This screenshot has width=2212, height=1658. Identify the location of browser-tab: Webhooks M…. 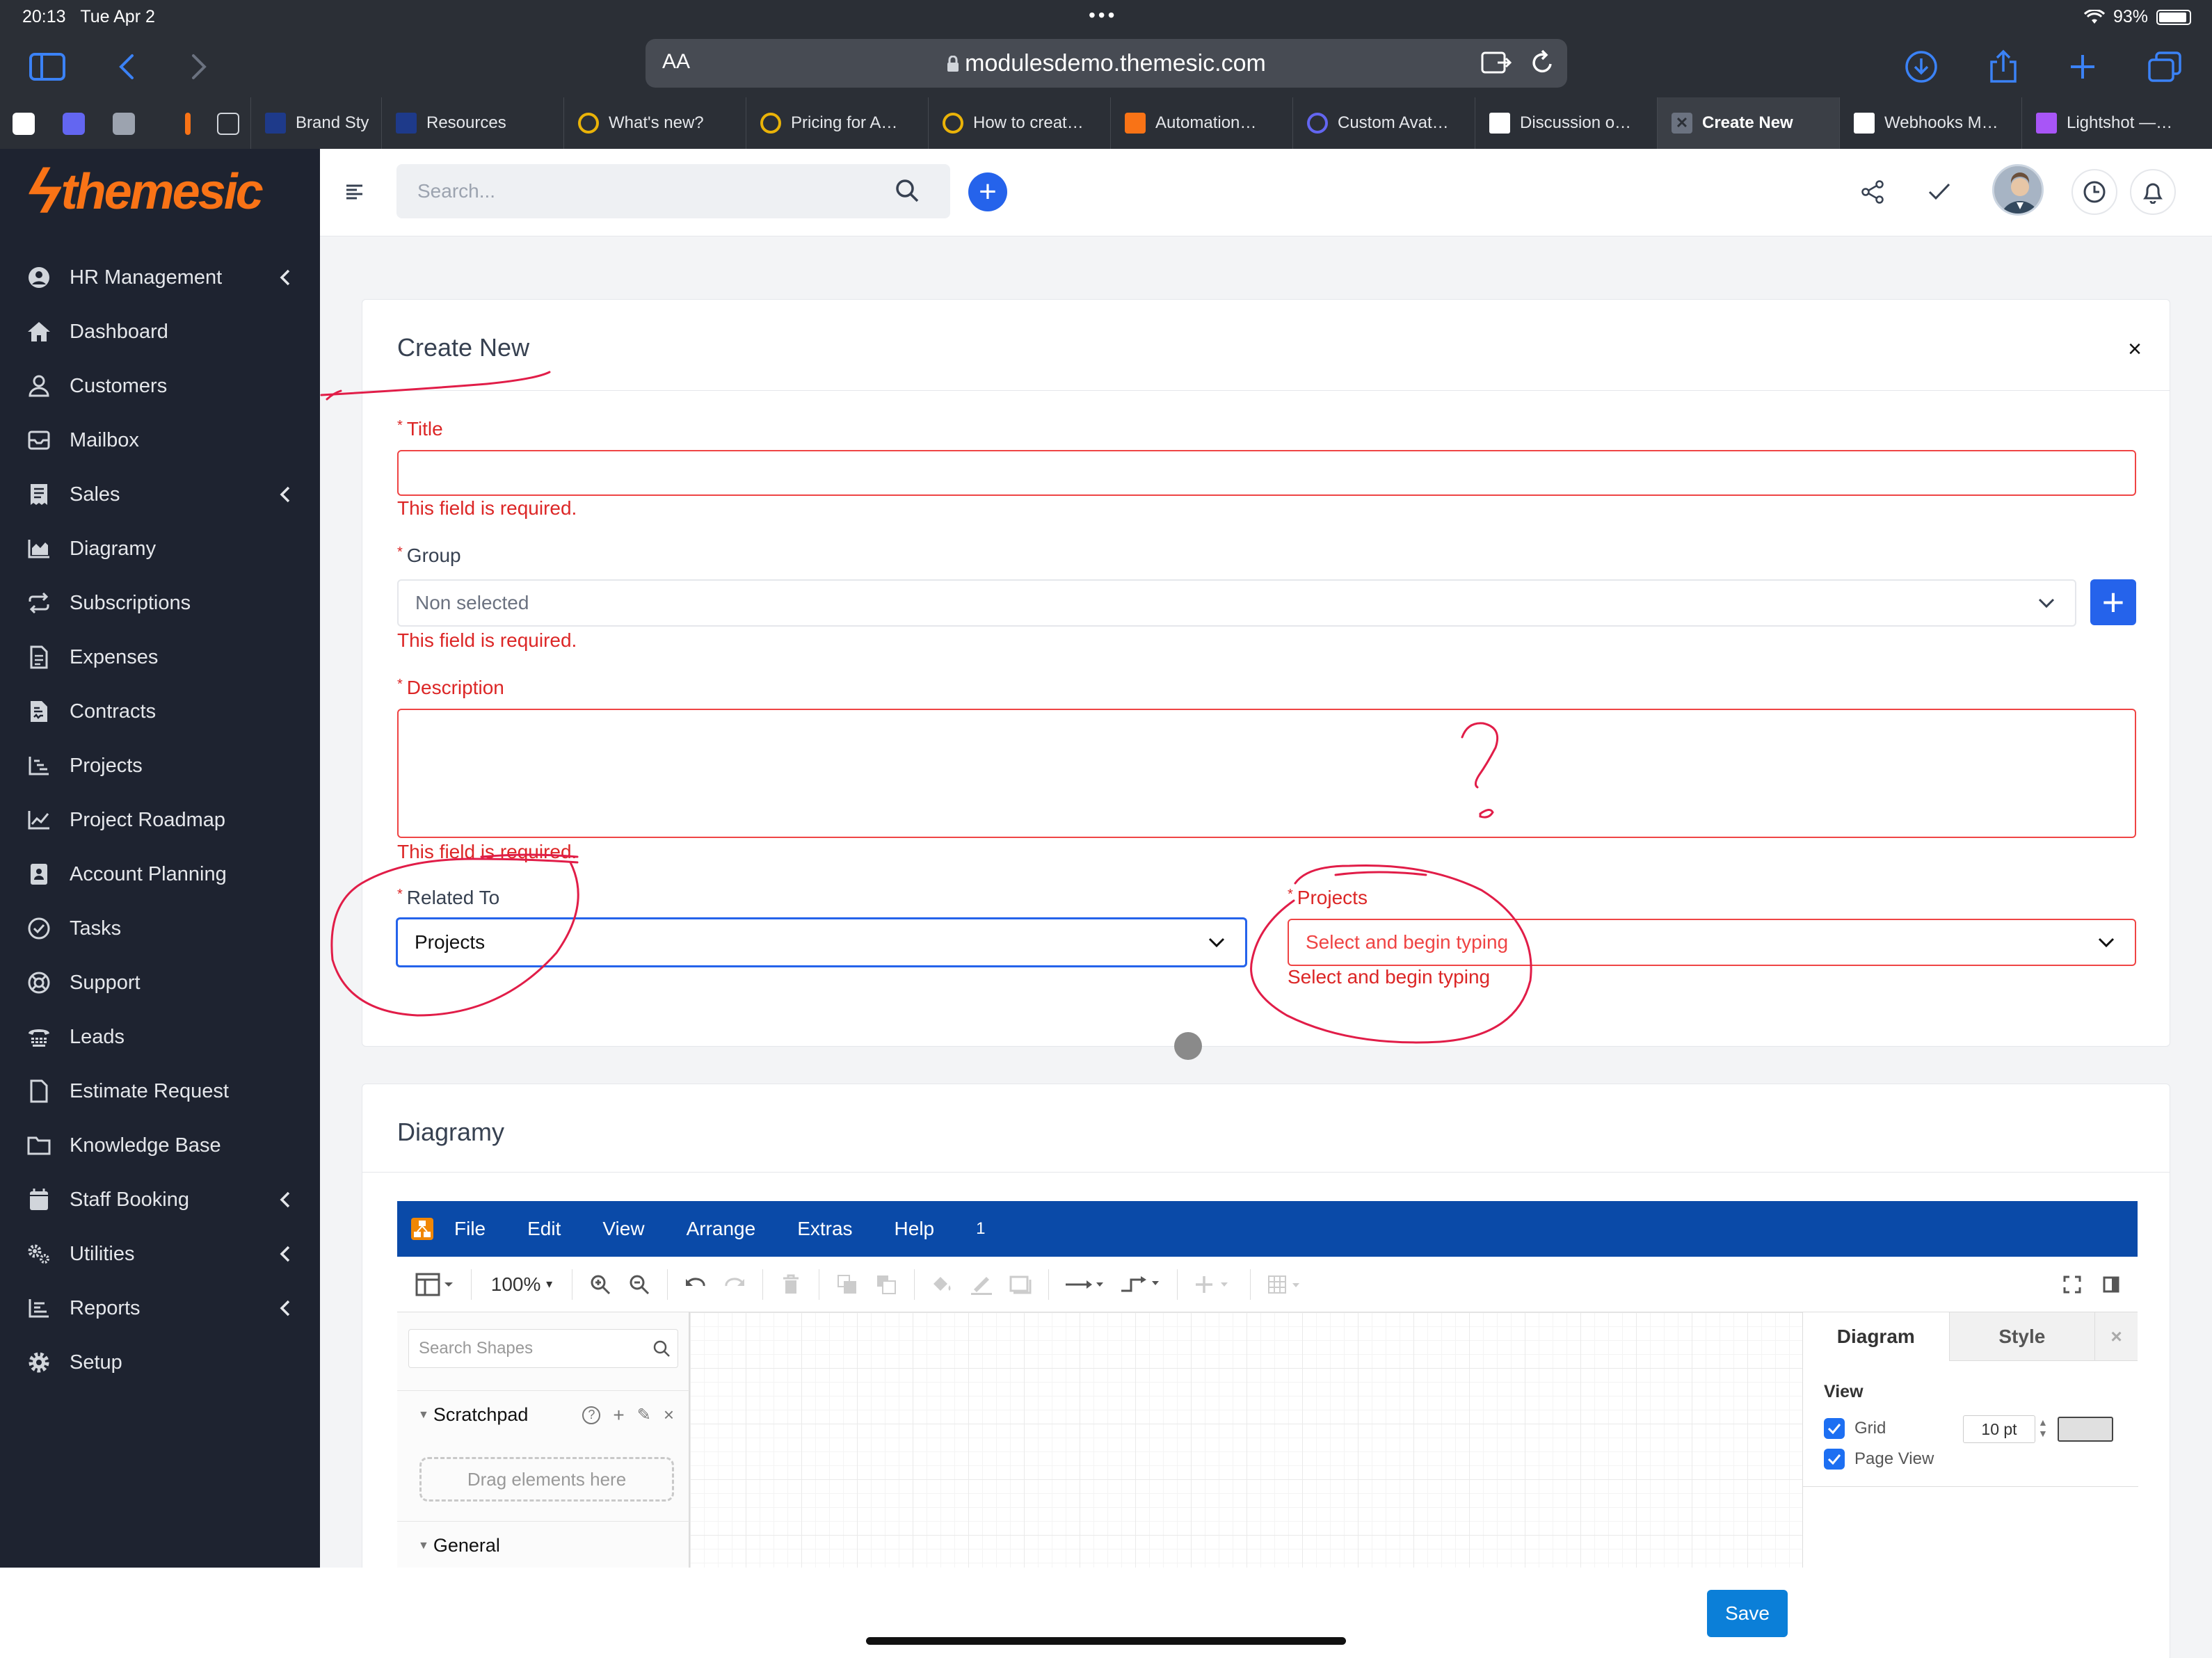
(1930, 123).